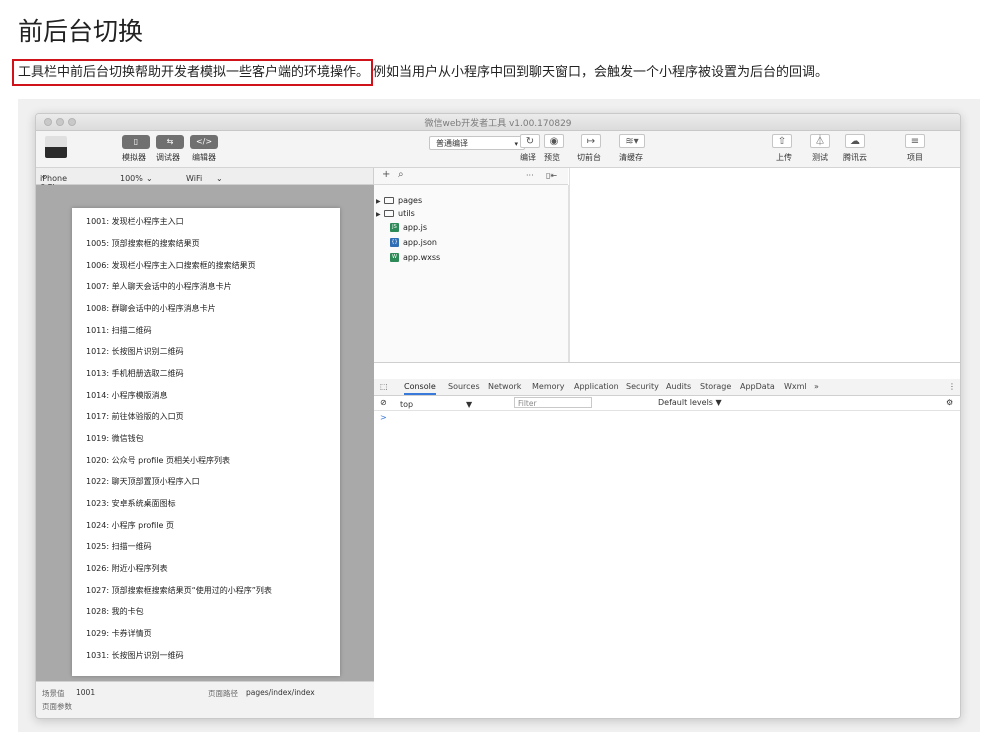 Image resolution: width=1001 pixels, height=746 pixels. I want to click on list-item: 1008: 群聊会话中的小程序消息卡片, so click(151, 308).